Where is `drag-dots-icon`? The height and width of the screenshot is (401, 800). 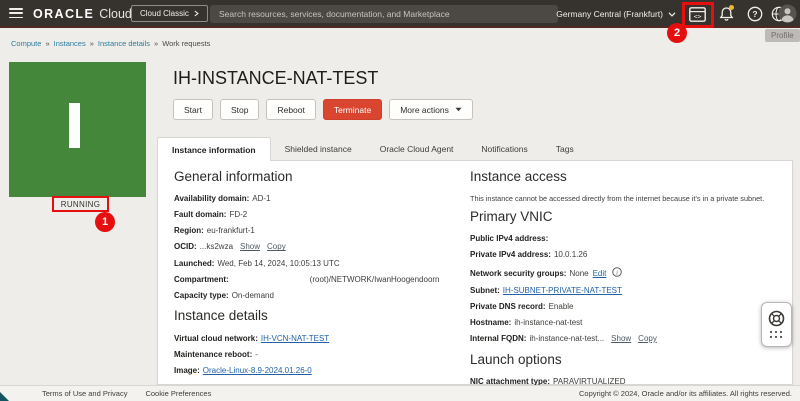
drag-dots-icon is located at coordinates (776, 335).